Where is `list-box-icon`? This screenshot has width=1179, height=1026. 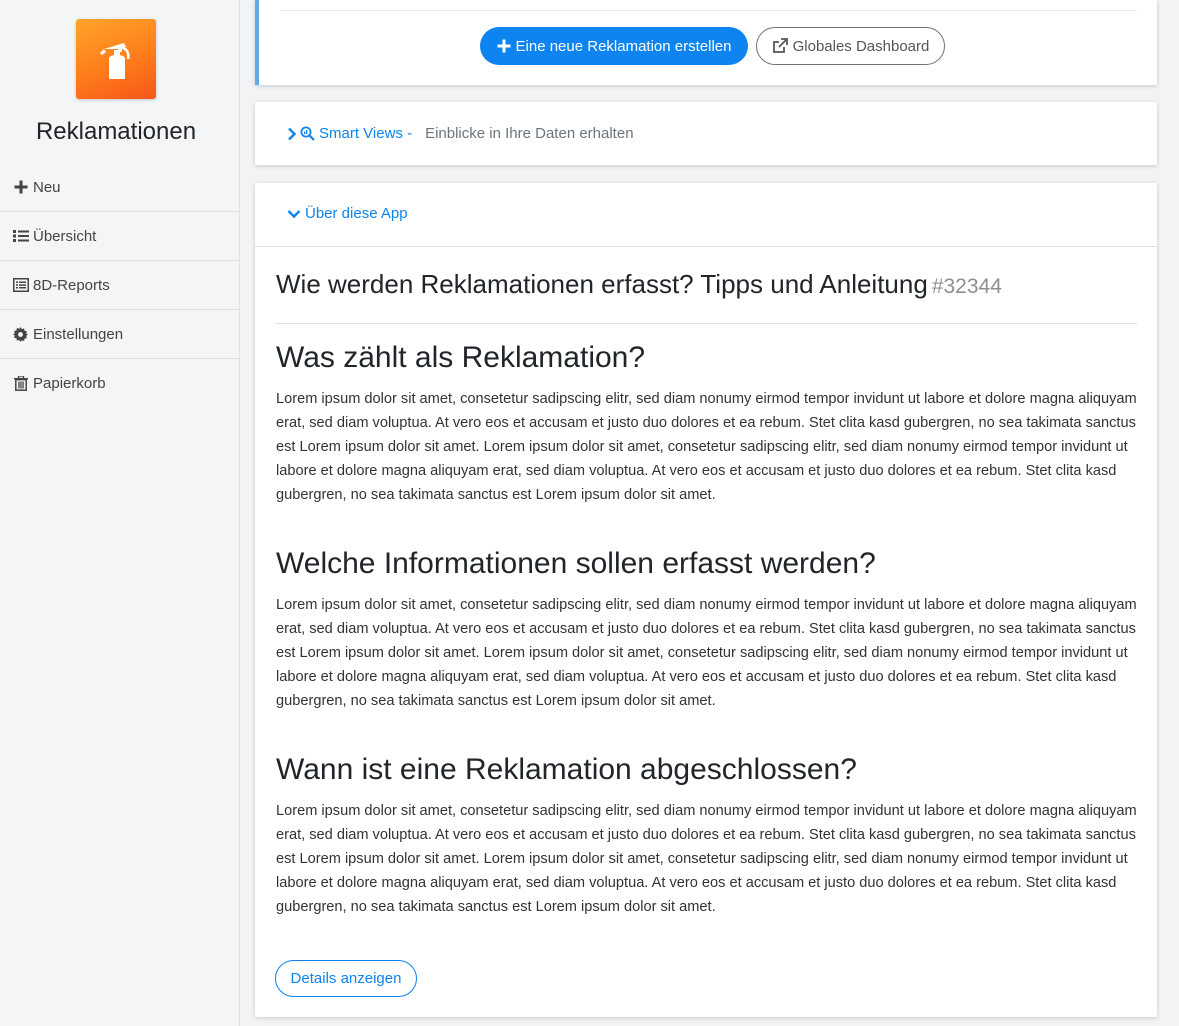 list-box-icon is located at coordinates (20, 285).